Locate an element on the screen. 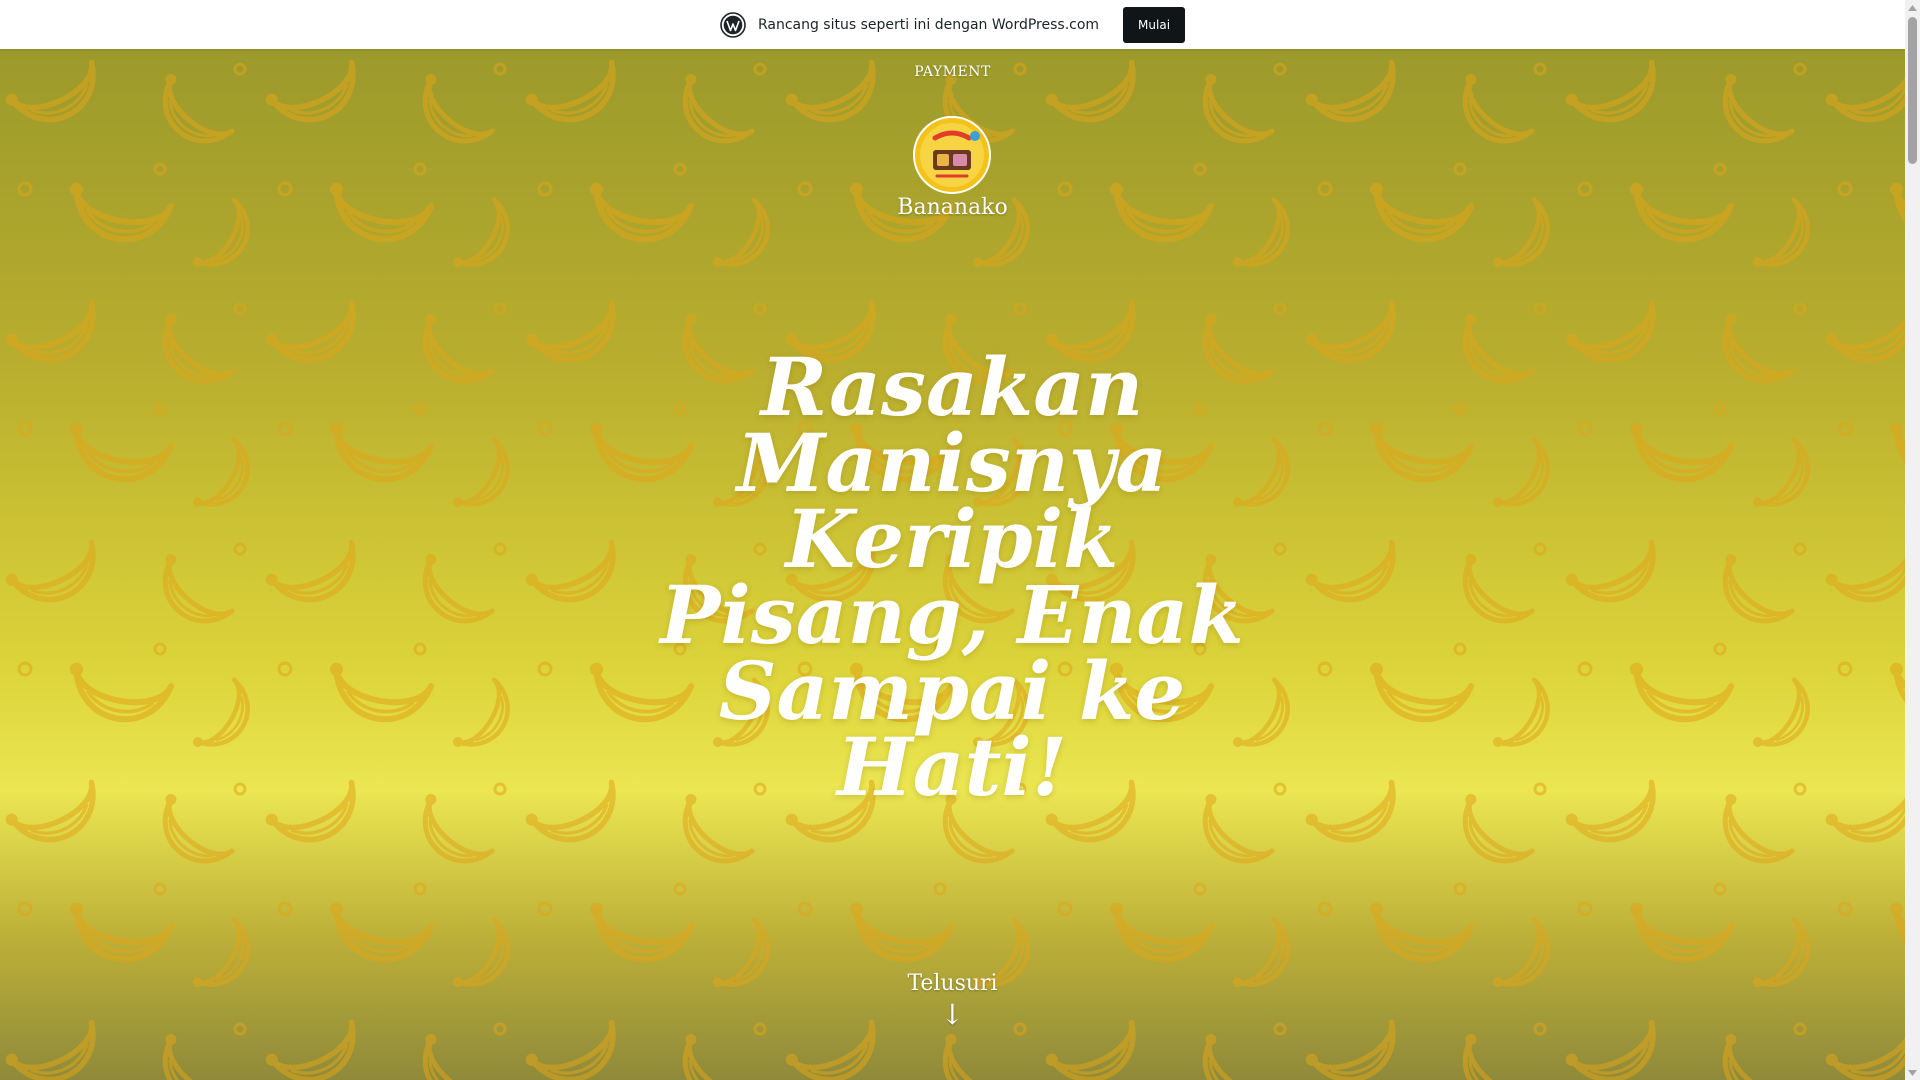 This screenshot has width=1920, height=1080. explore-label: Telusuri is located at coordinates (952, 983).